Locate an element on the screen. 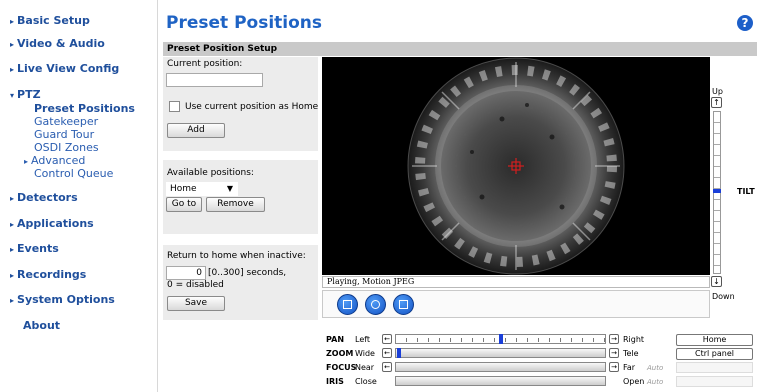 The width and height of the screenshot is (757, 392). tilt-up-button: ↑ is located at coordinates (716, 102).